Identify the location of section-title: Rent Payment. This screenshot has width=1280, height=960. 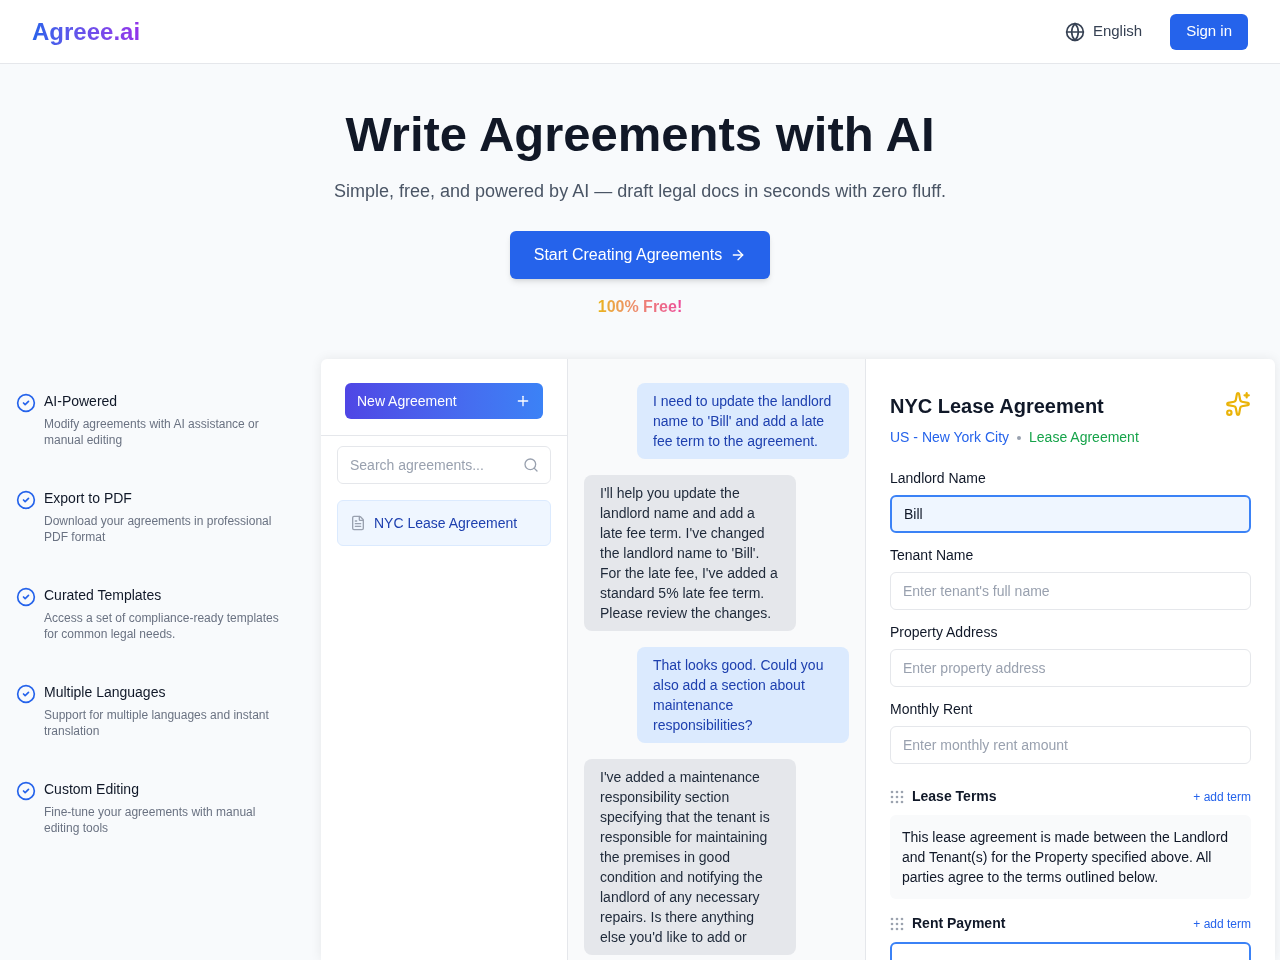
(959, 923).